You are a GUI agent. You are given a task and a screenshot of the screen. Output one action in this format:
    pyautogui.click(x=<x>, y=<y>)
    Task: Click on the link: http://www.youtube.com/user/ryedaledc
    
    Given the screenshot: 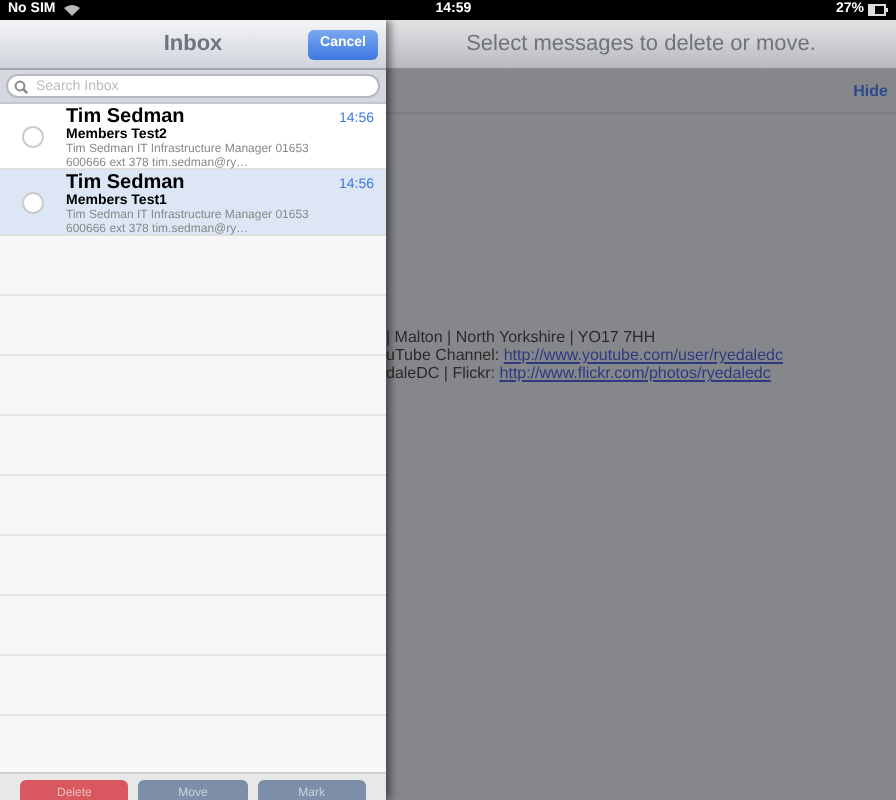 What is the action you would take?
    pyautogui.click(x=643, y=355)
    